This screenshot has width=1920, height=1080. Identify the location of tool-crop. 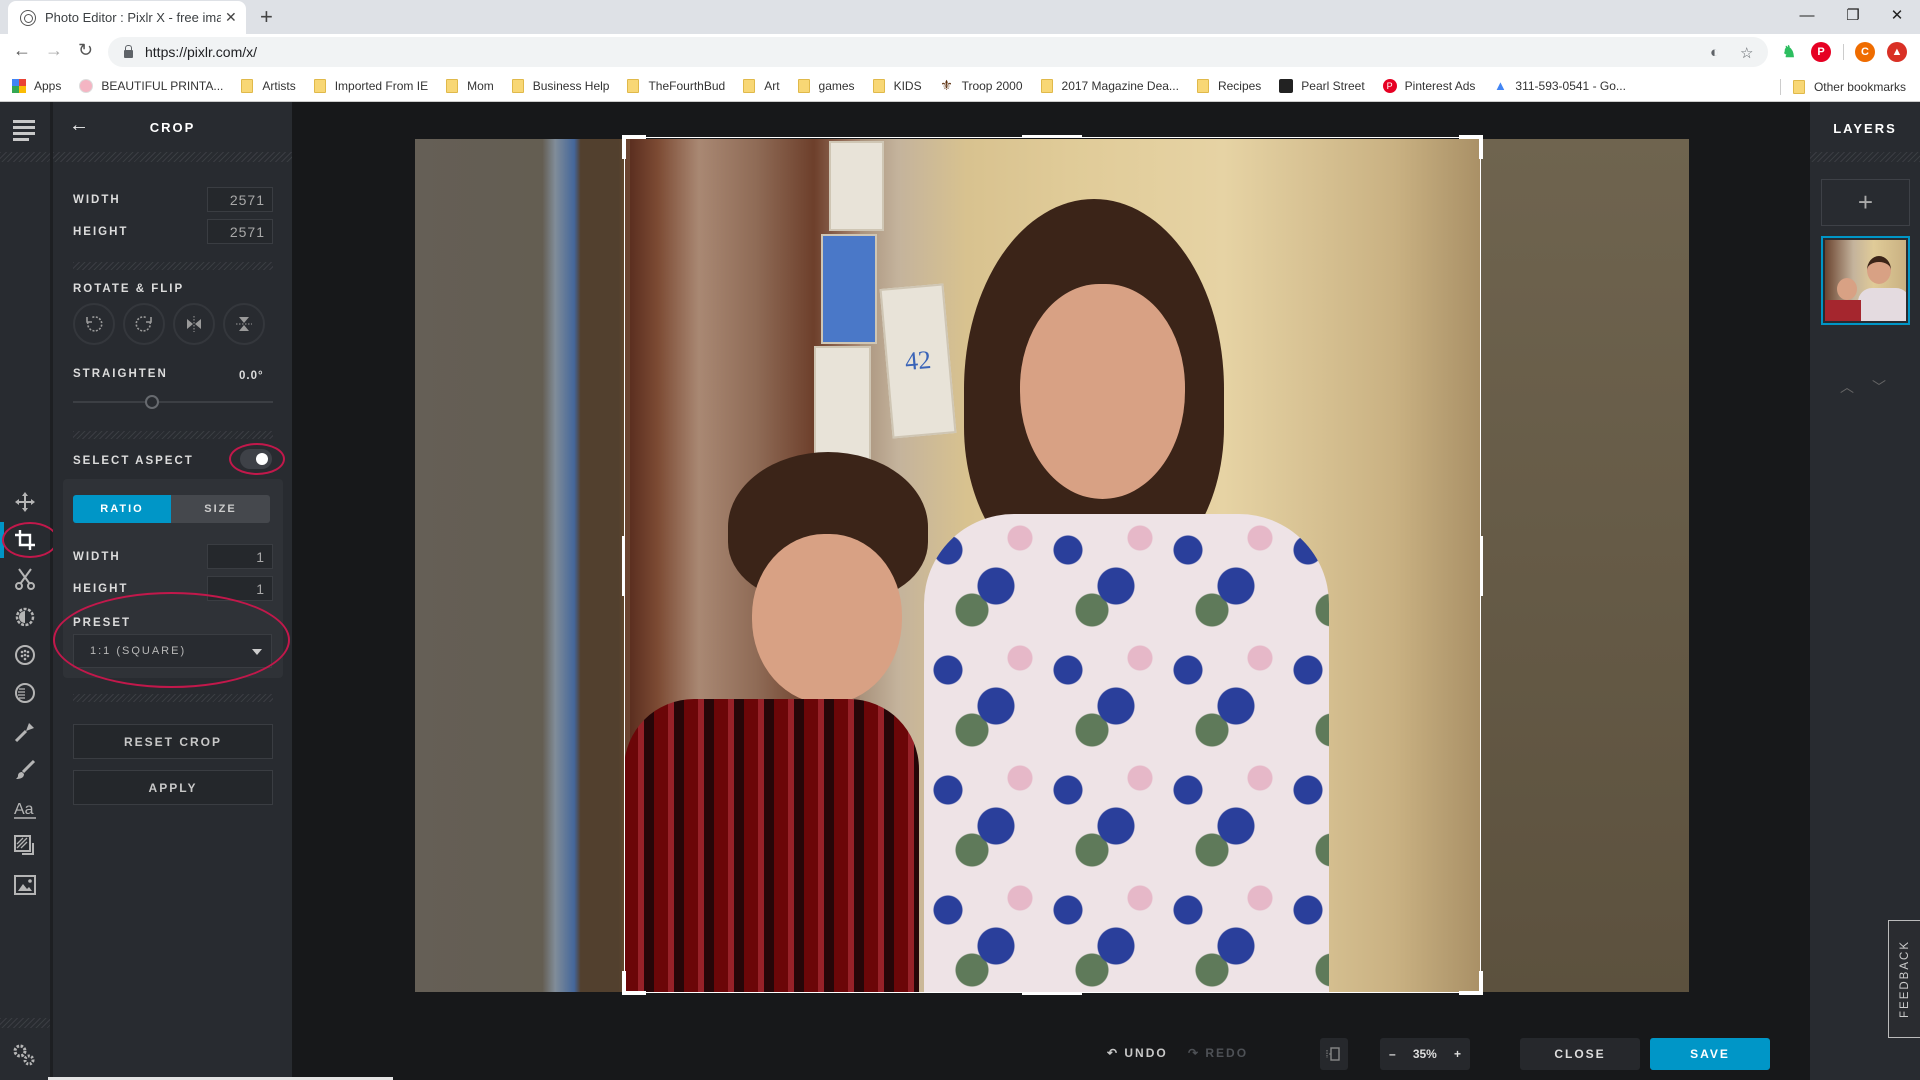
(25, 540).